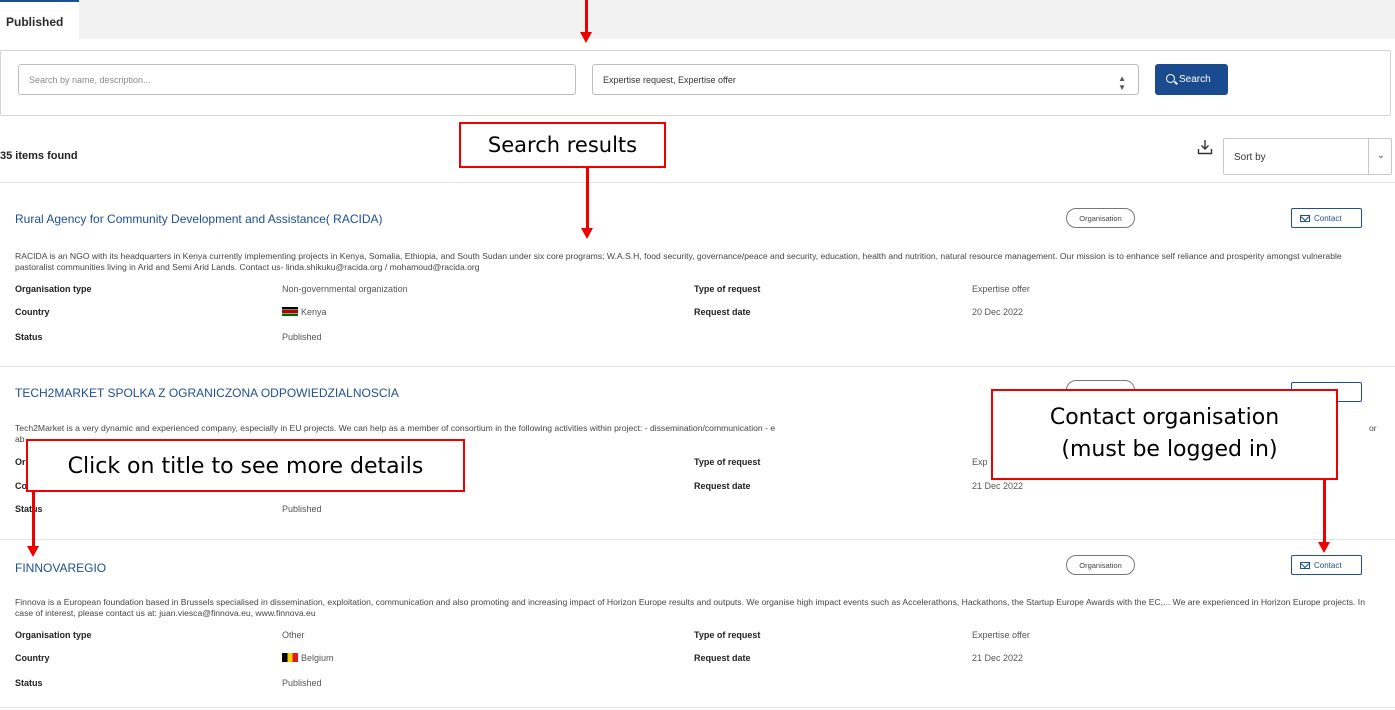 This screenshot has width=1395, height=710. What do you see at coordinates (290, 311) in the screenshot?
I see `kenya-flag-icon` at bounding box center [290, 311].